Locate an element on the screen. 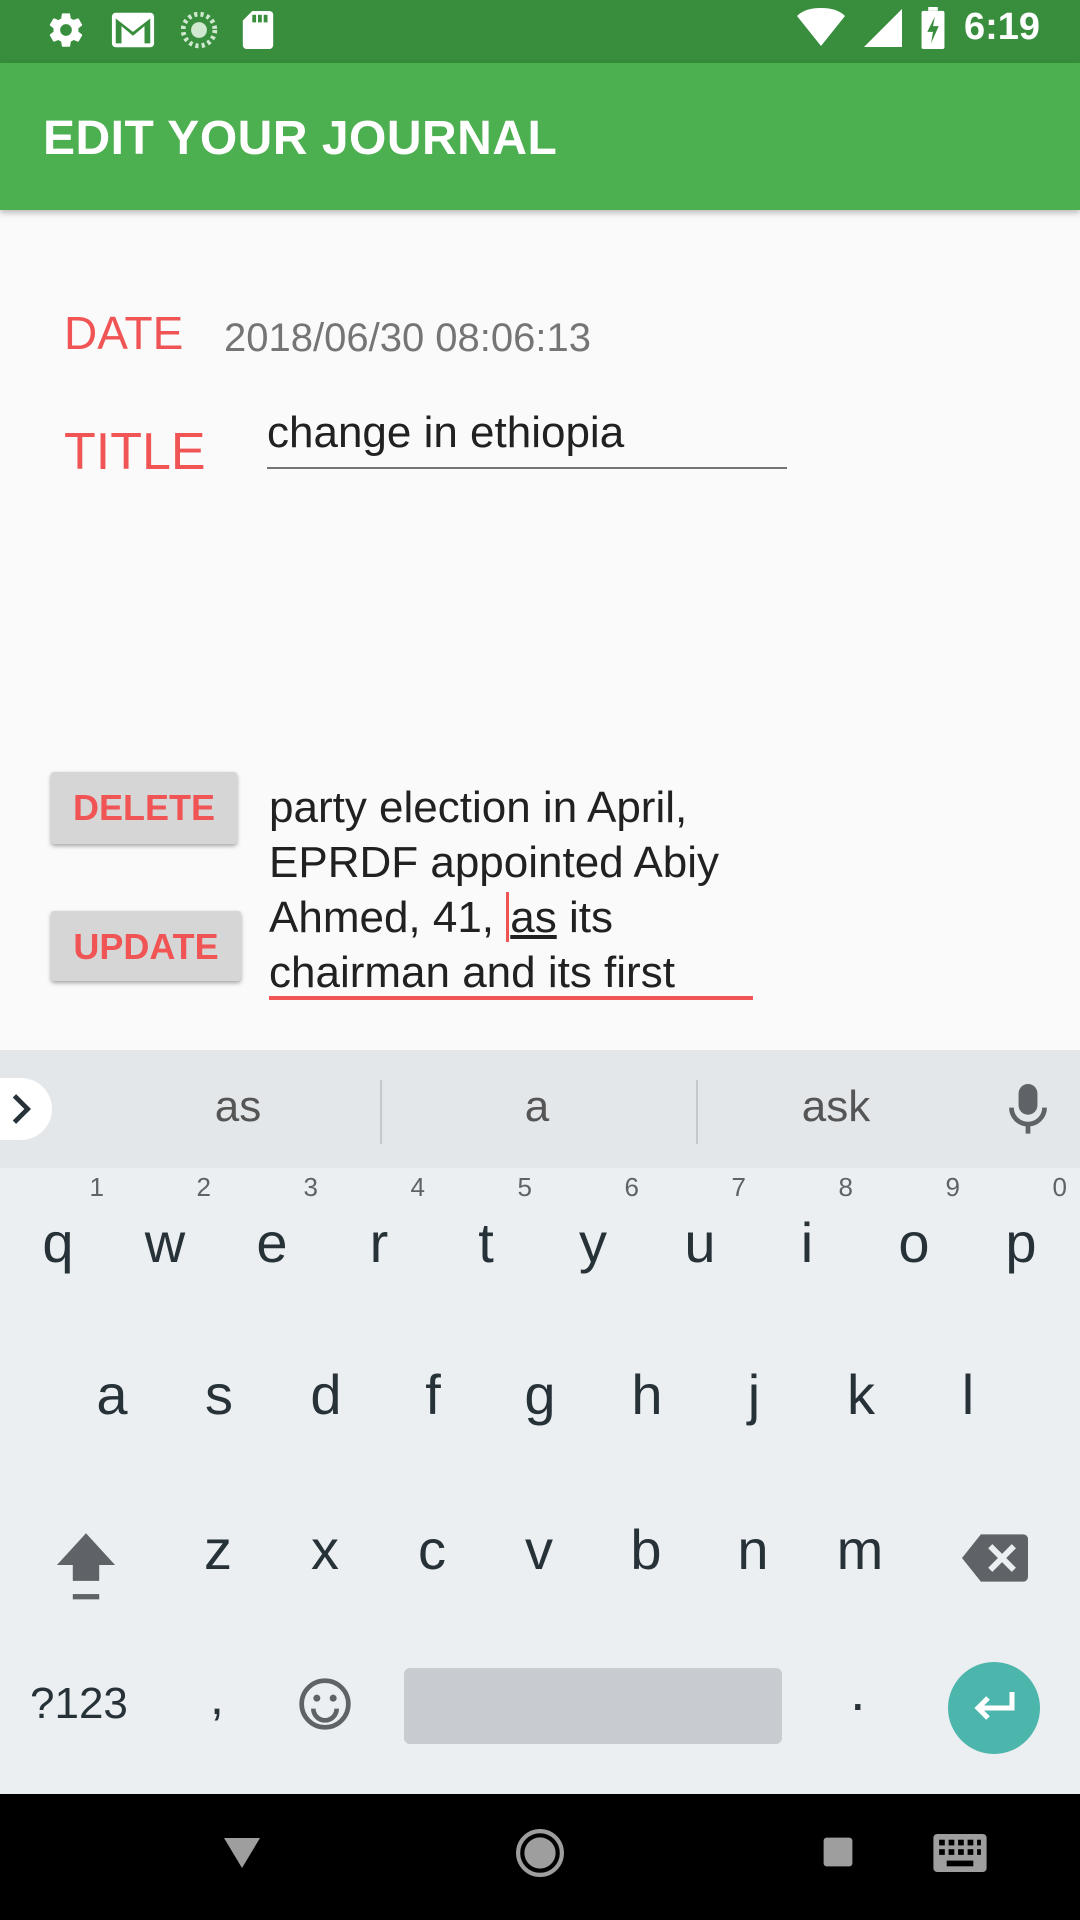 Image resolution: width=1080 pixels, height=1920 pixels. key-o: 9o is located at coordinates (914, 1223).